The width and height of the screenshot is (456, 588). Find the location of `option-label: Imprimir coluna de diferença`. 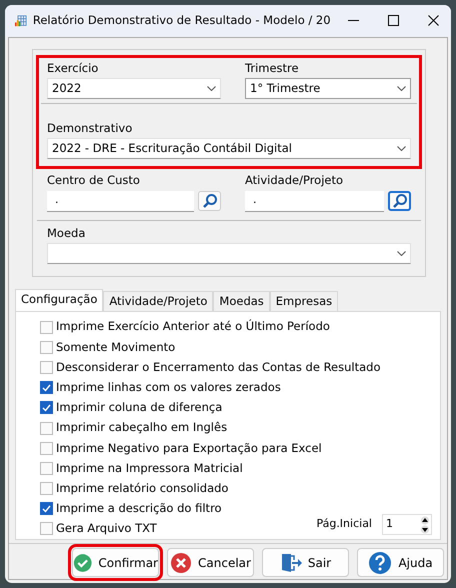

option-label: Imprimir coluna de diferença is located at coordinates (139, 407).